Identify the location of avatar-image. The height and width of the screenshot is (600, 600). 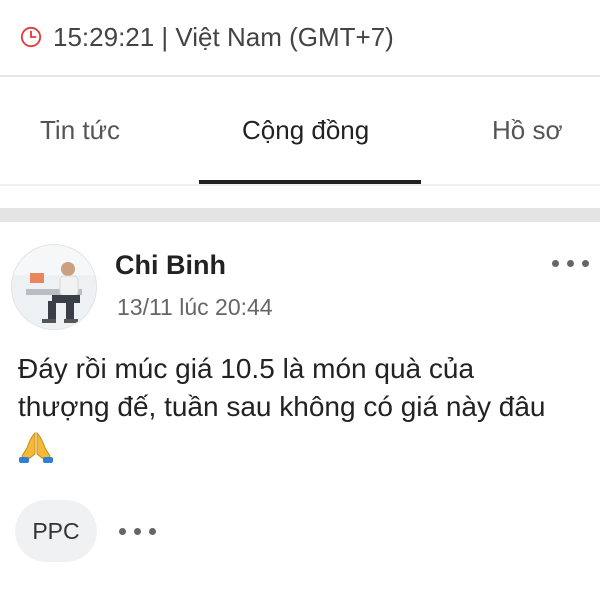
(54, 287).